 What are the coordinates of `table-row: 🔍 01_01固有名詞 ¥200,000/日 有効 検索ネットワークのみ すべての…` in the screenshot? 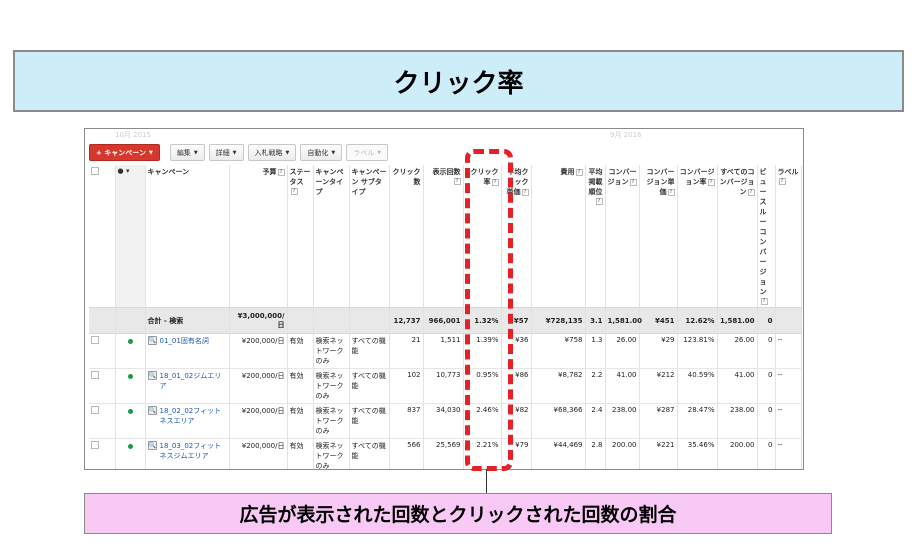 It's located at (445, 351).